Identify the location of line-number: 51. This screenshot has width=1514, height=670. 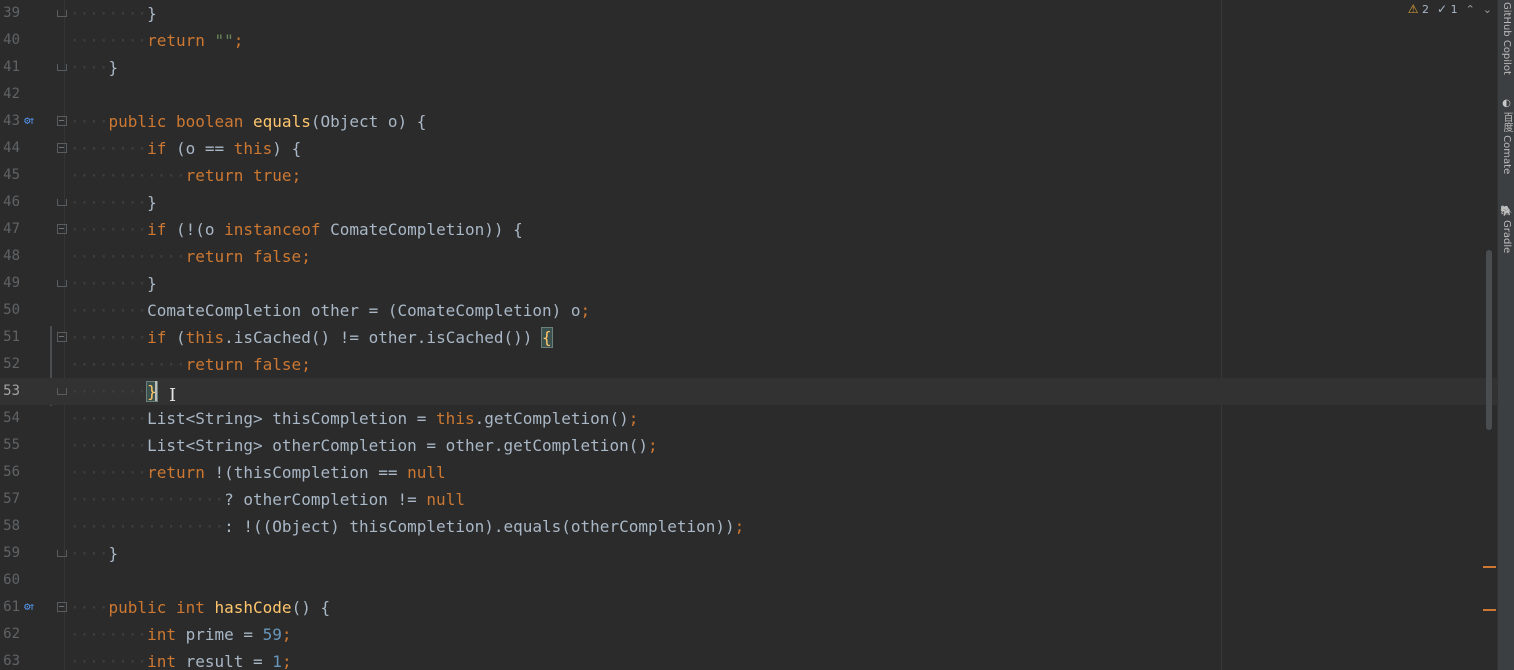
(10, 337).